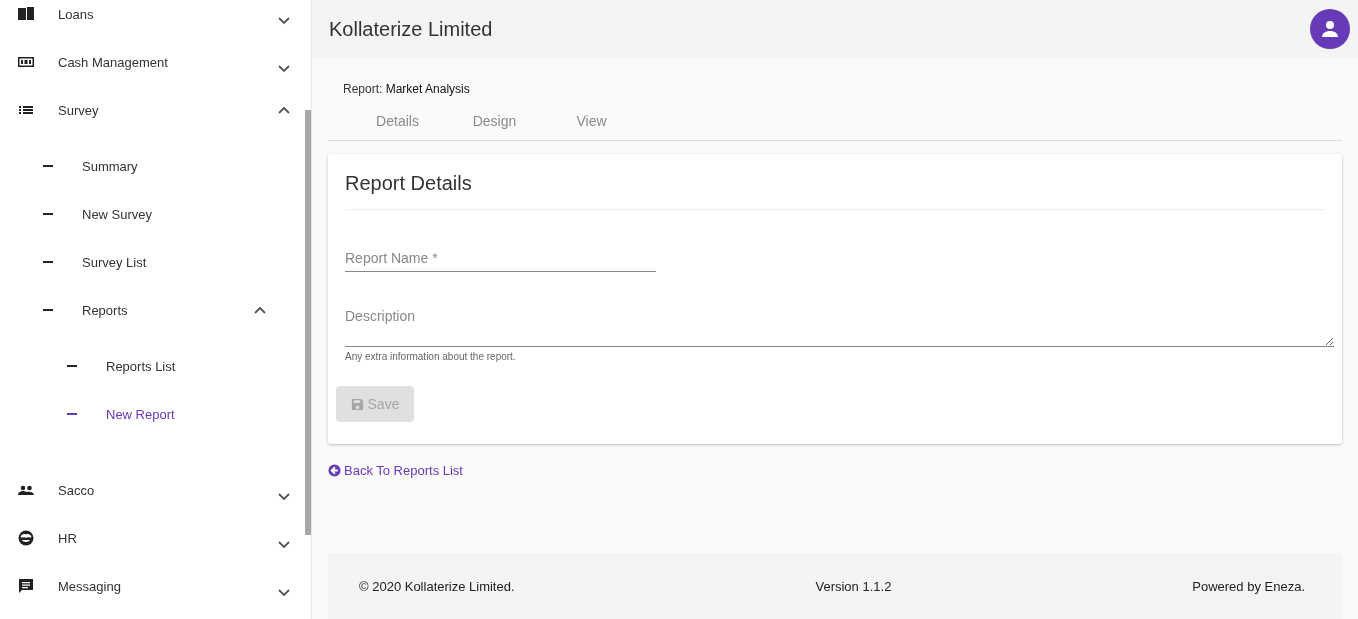 The width and height of the screenshot is (1358, 619). I want to click on avatar-button, so click(1330, 29).